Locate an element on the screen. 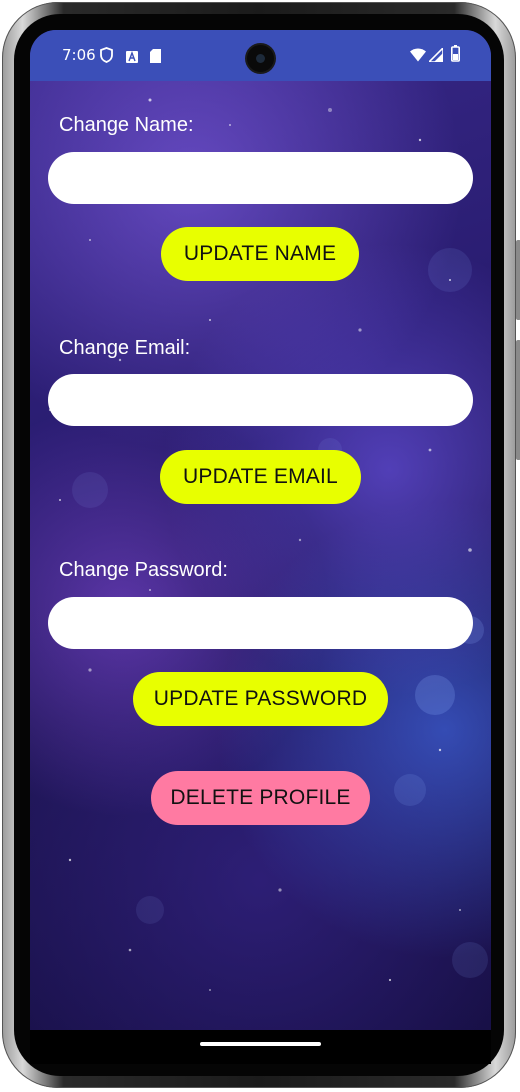 The image size is (520, 1092). status-bar: 7:06 is located at coordinates (260, 55).